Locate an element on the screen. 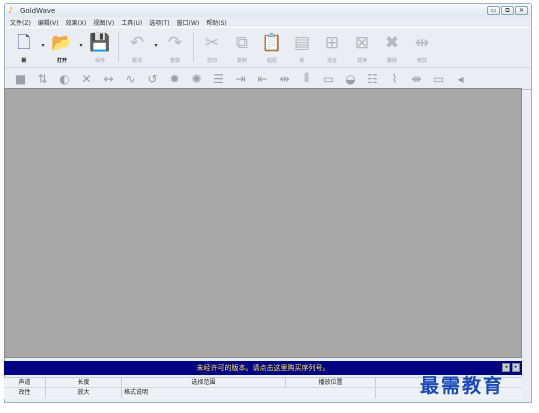 The height and width of the screenshot is (413, 539). menu-tools: 工具(U) is located at coordinates (131, 22).